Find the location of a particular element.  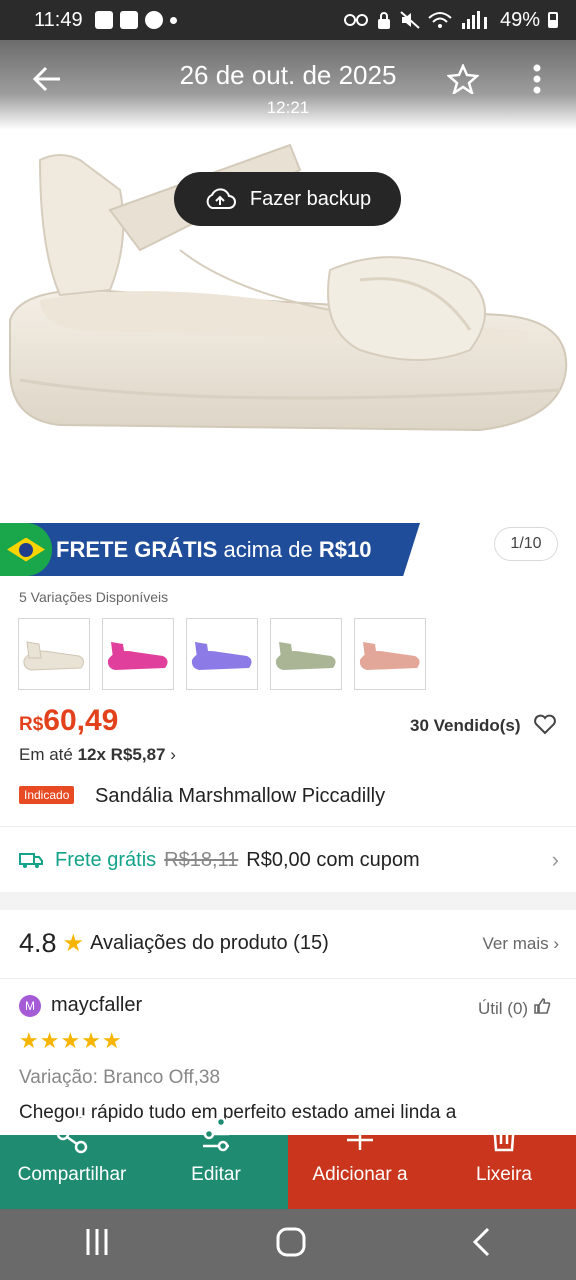

battery-icon is located at coordinates (553, 20).